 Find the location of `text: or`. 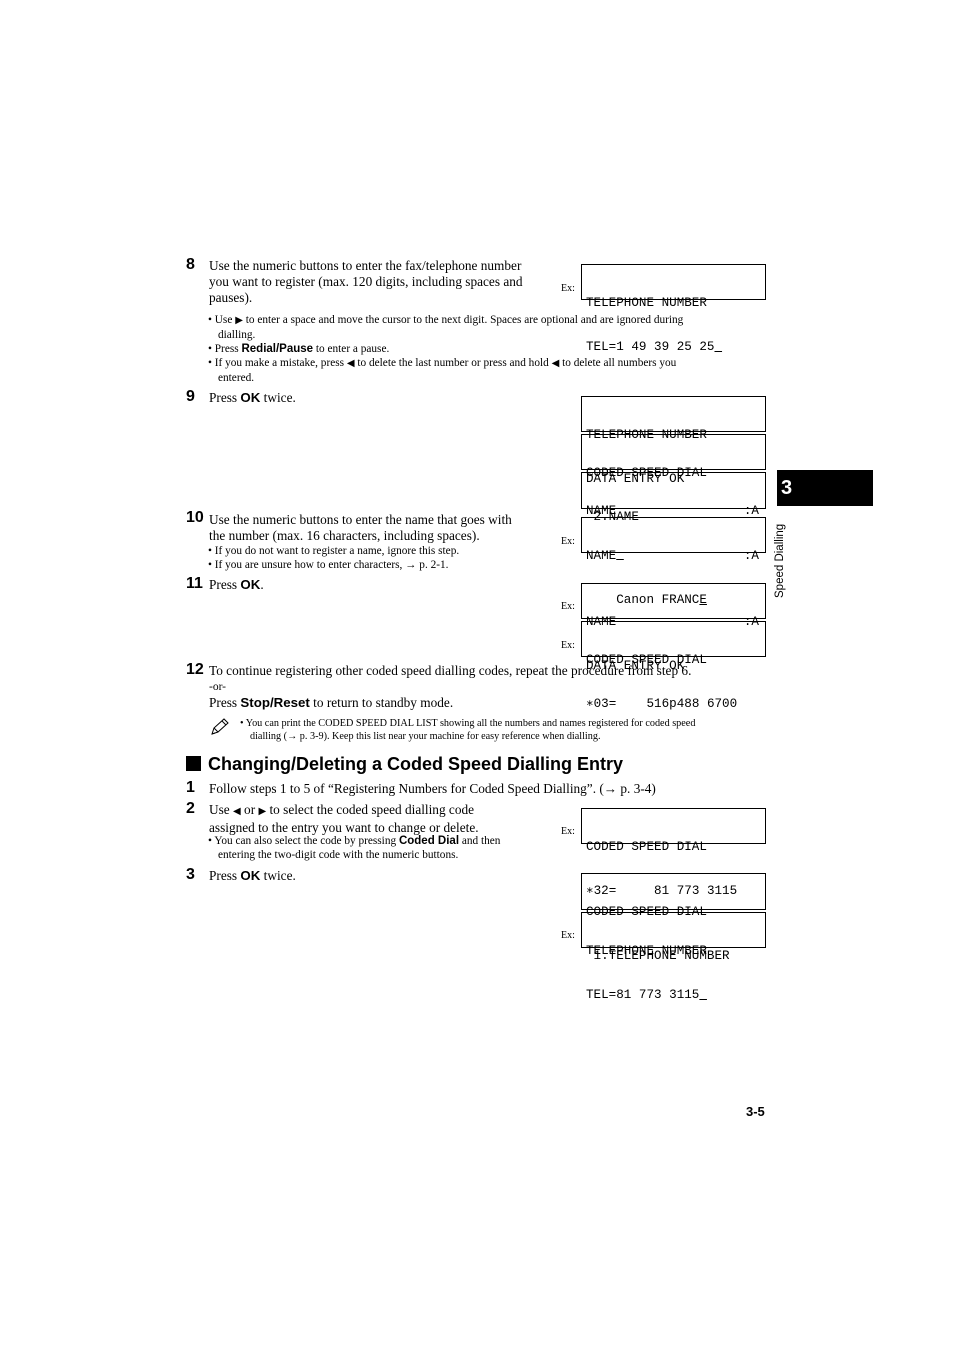

text: or is located at coordinates (249, 809).